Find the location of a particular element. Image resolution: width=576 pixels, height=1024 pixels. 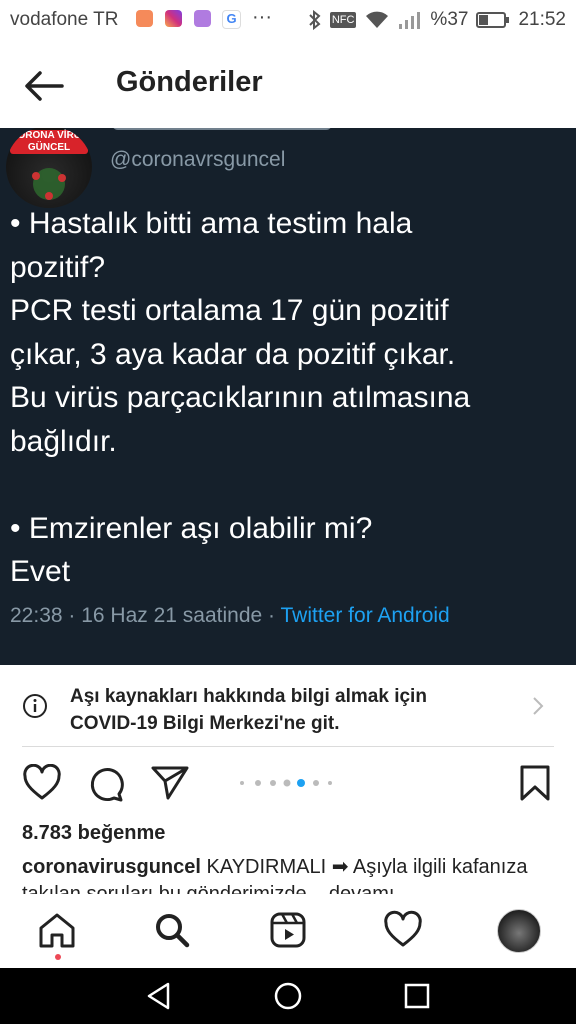

arrow-left-icon is located at coordinates (44, 86).